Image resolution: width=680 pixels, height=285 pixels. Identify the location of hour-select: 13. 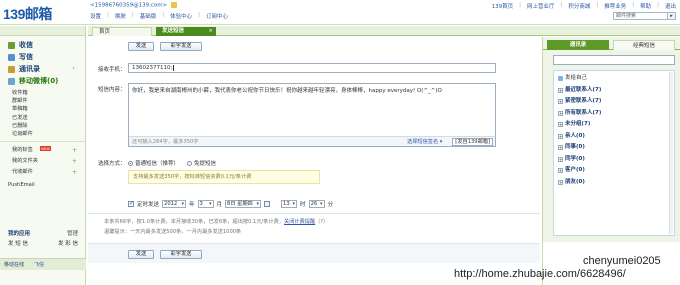
(289, 204).